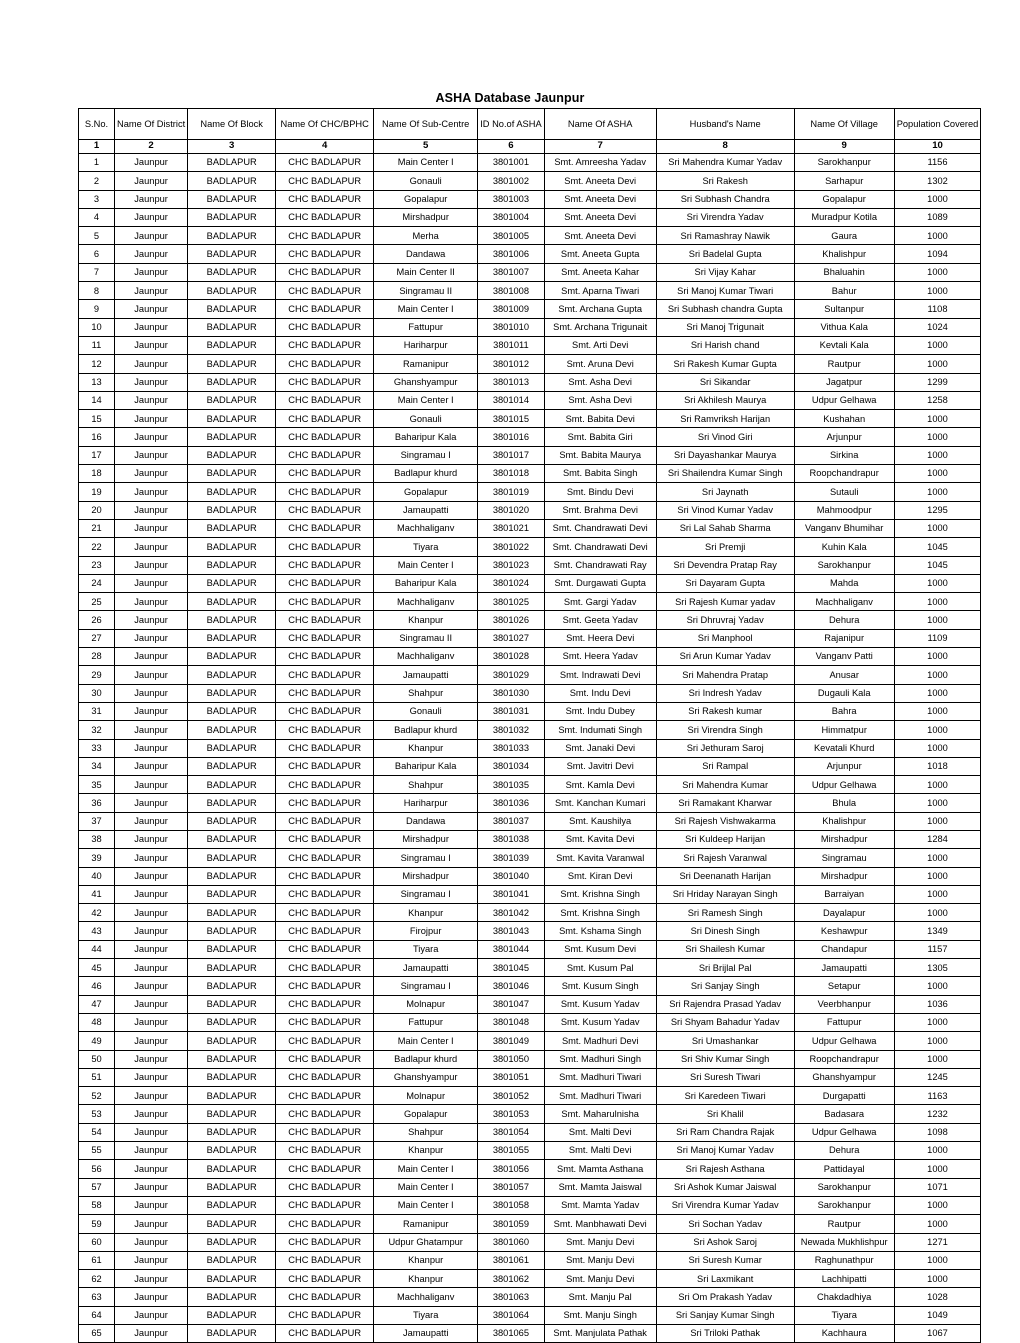 The width and height of the screenshot is (1020, 1343). I want to click on cell-sub-centre: Jamaupatti, so click(426, 968).